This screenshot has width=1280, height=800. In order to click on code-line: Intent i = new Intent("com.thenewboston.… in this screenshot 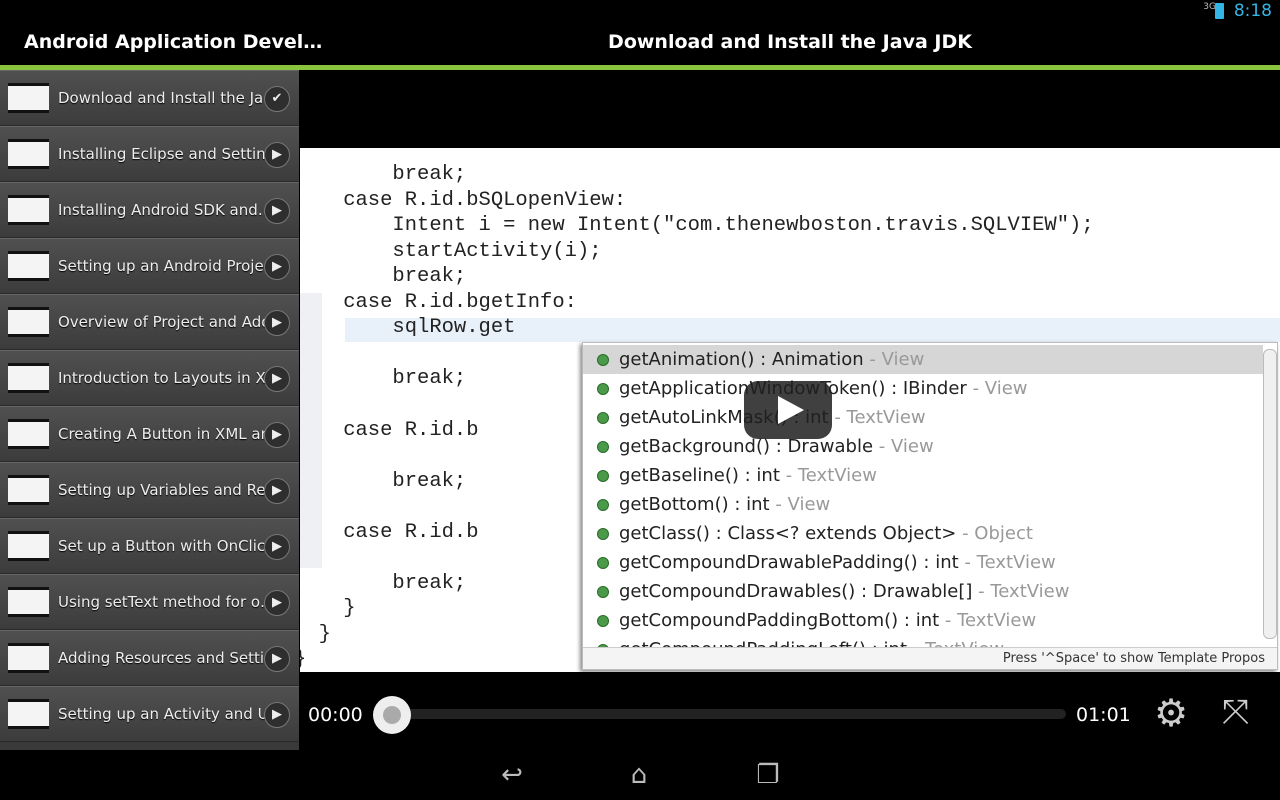, I will do `click(697, 225)`.